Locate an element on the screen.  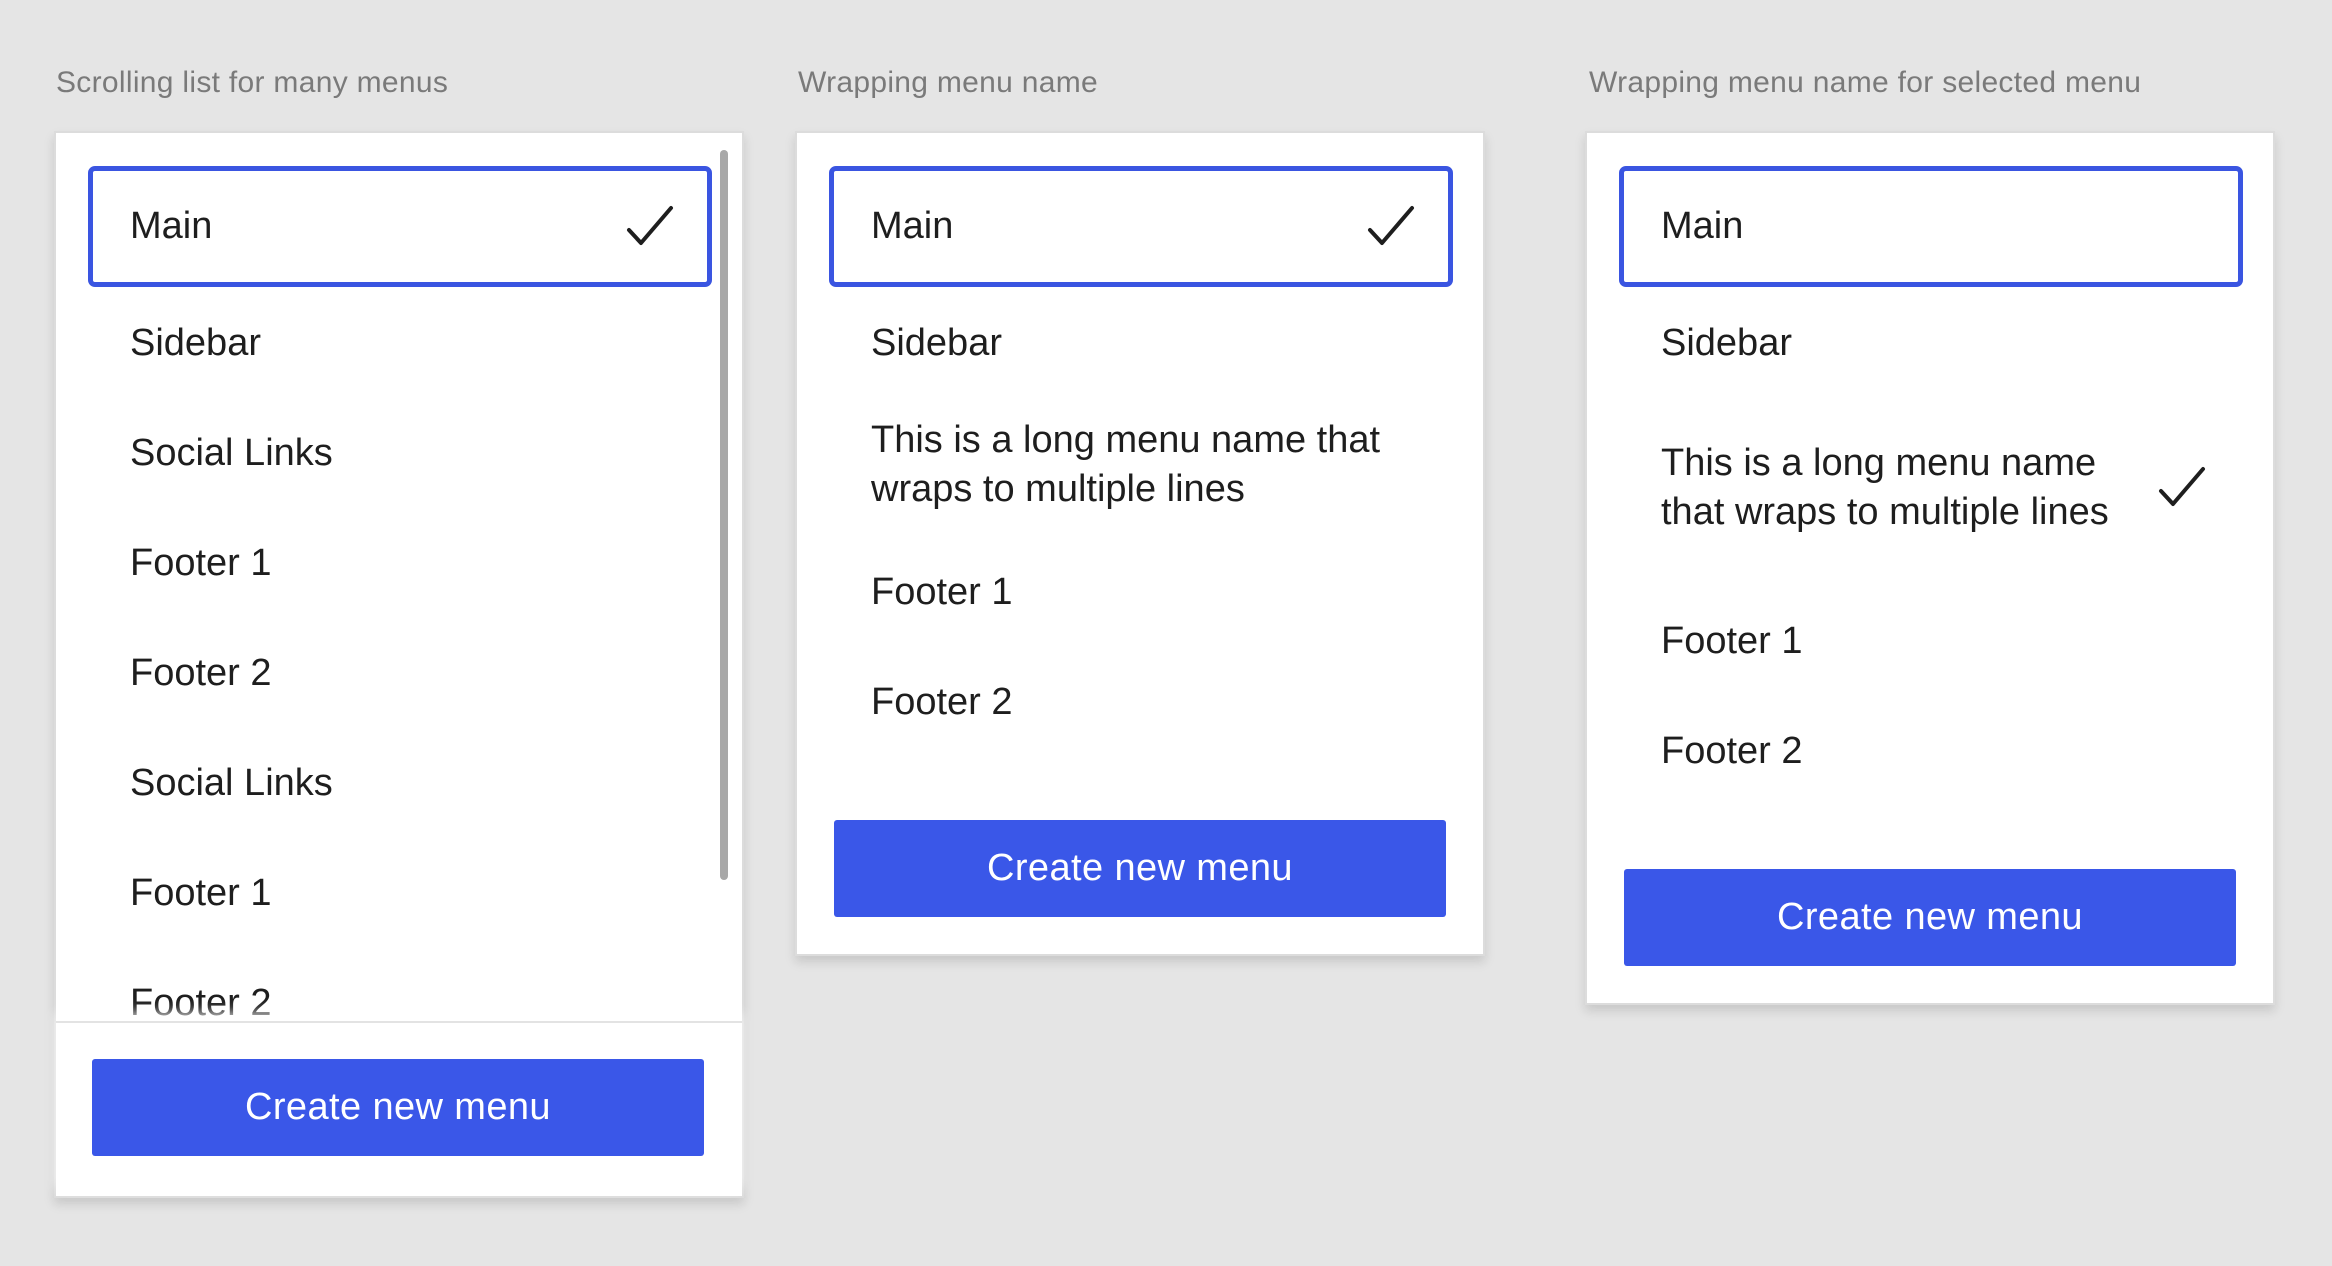
panel-footer: Create new menu is located at coordinates (399, 1108).